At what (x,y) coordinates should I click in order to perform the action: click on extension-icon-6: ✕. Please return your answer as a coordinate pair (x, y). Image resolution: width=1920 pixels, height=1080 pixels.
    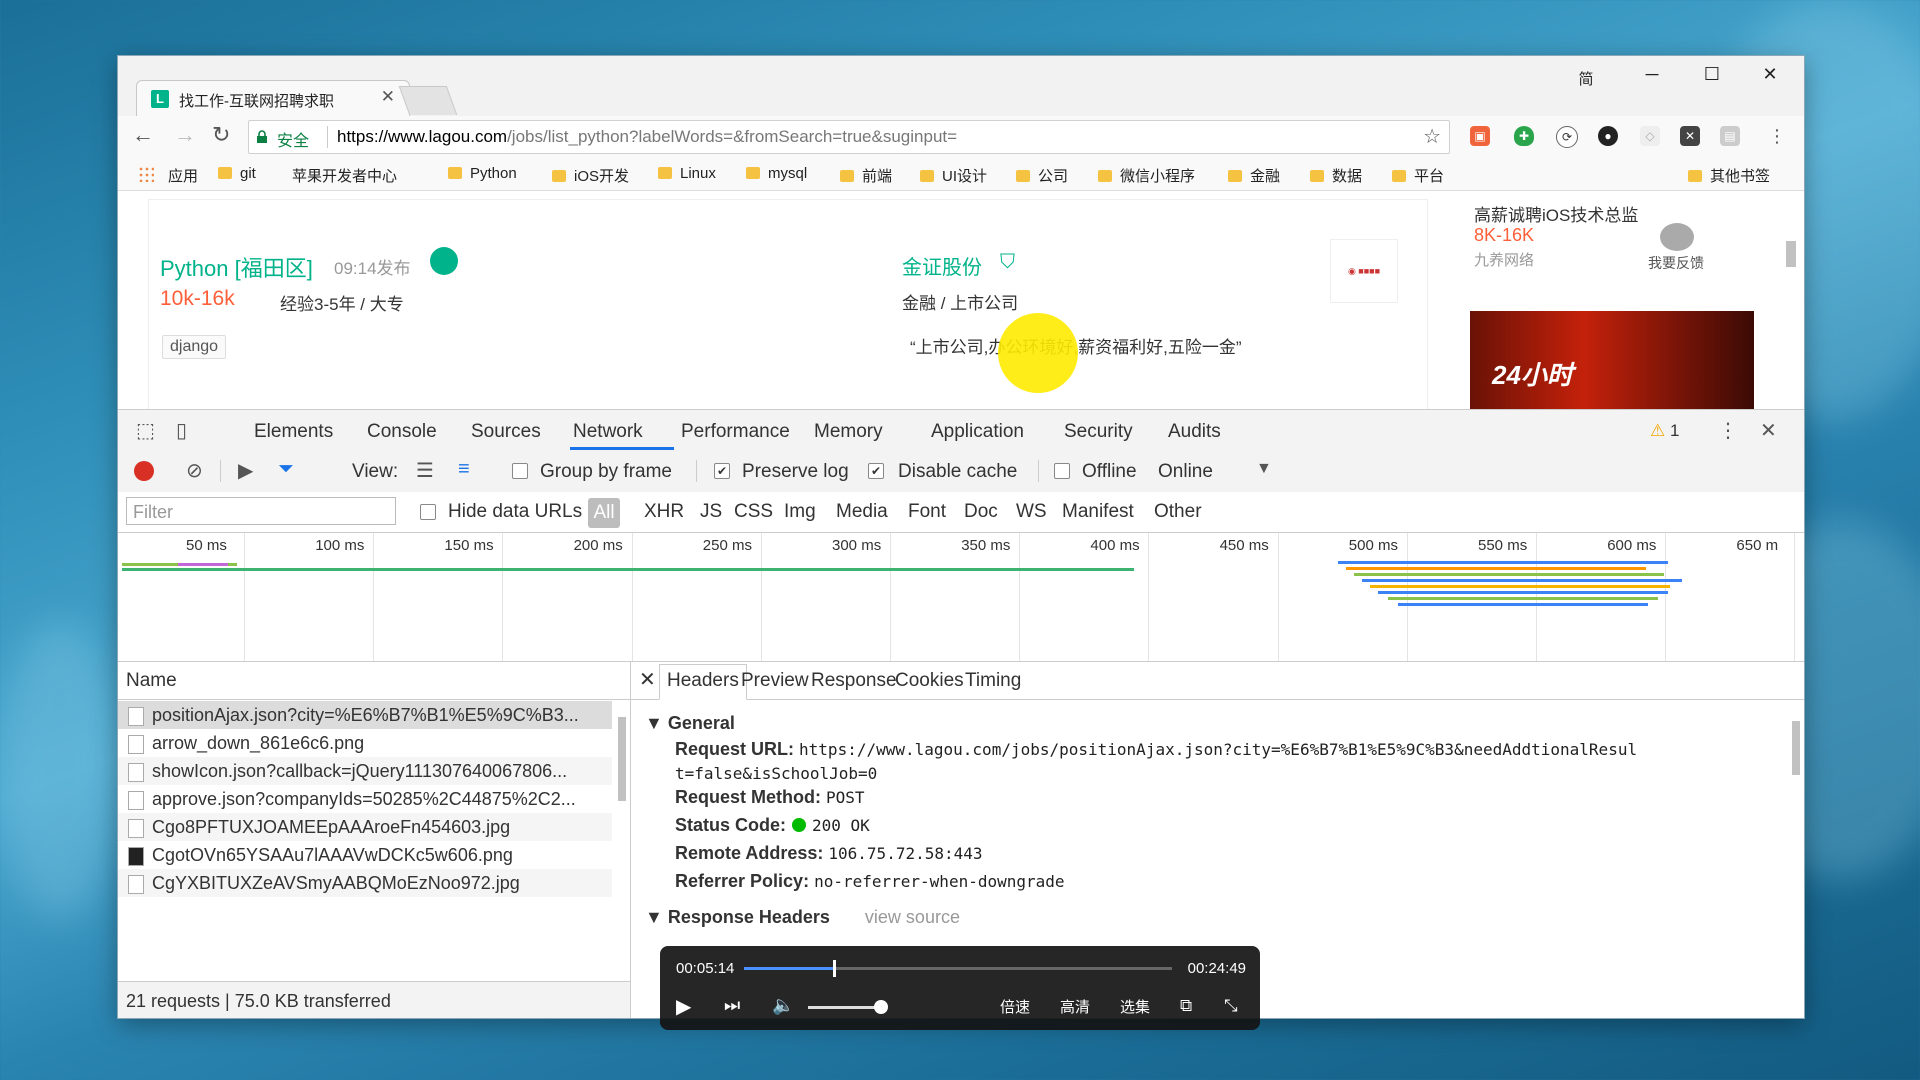
    Looking at the image, I should click on (1690, 136).